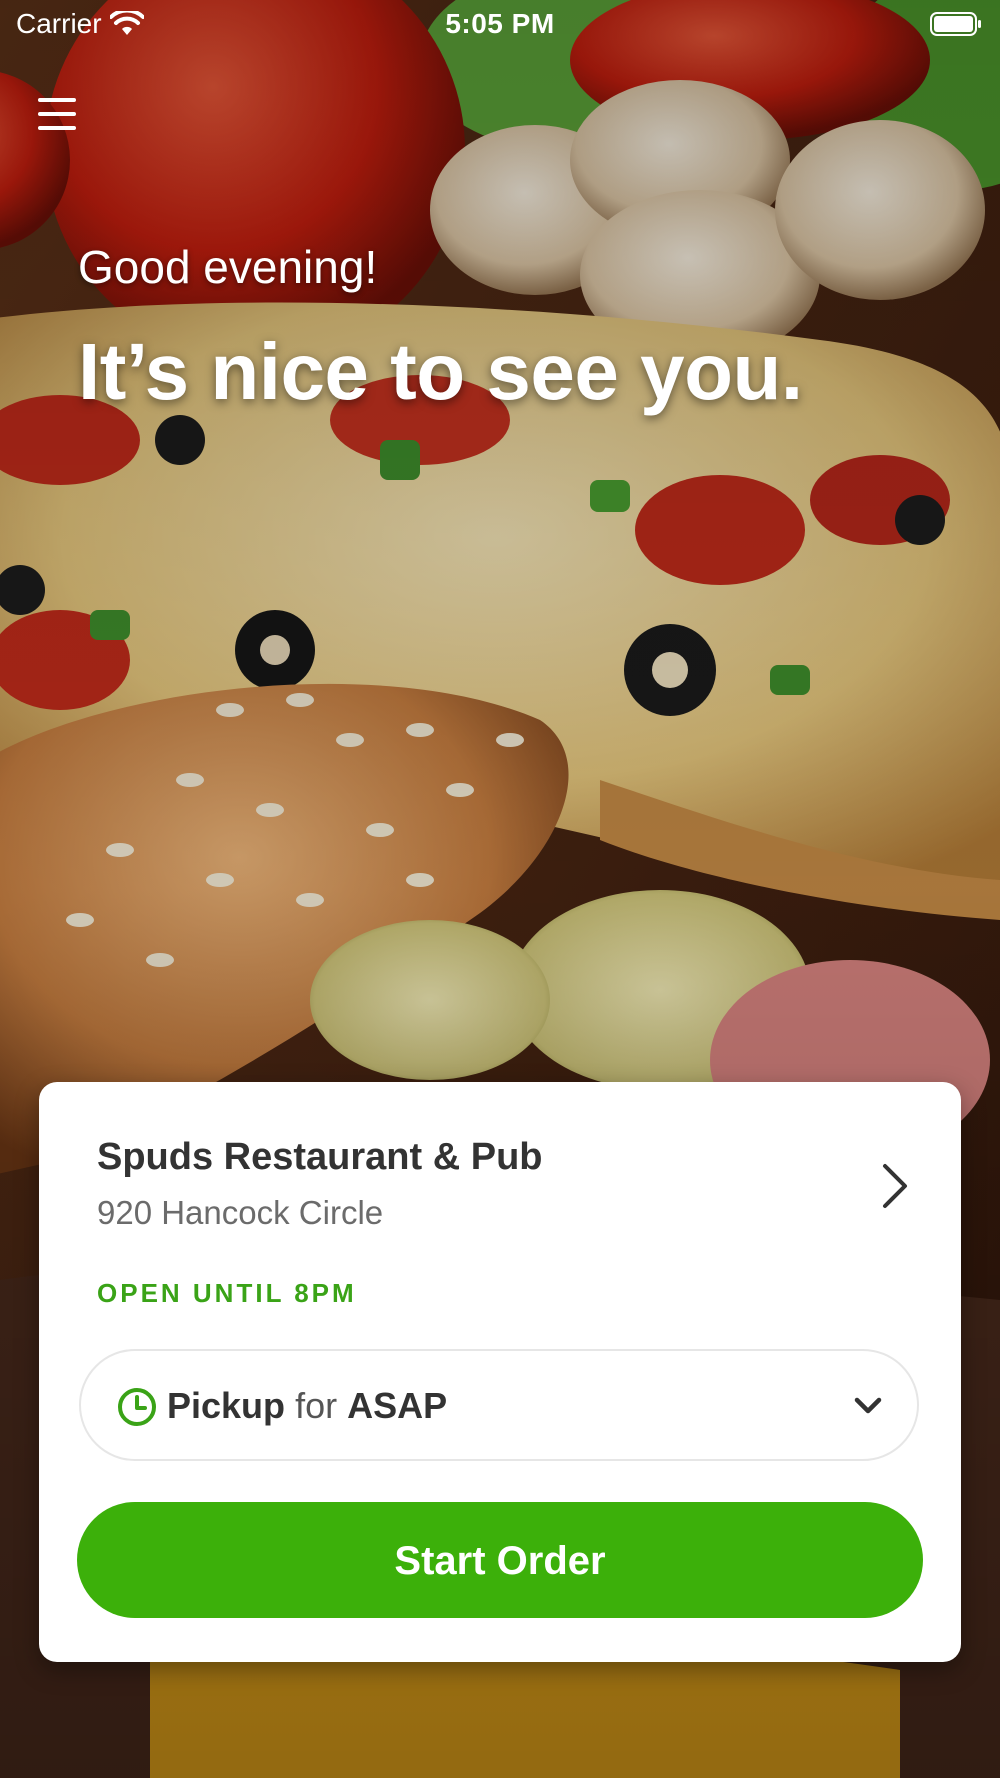  I want to click on order-mode-label: Pickup for ASAP, so click(307, 1406).